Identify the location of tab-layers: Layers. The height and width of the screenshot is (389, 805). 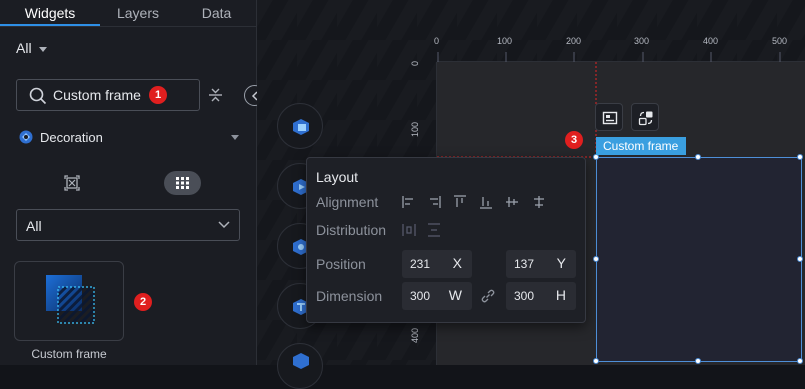
(138, 13).